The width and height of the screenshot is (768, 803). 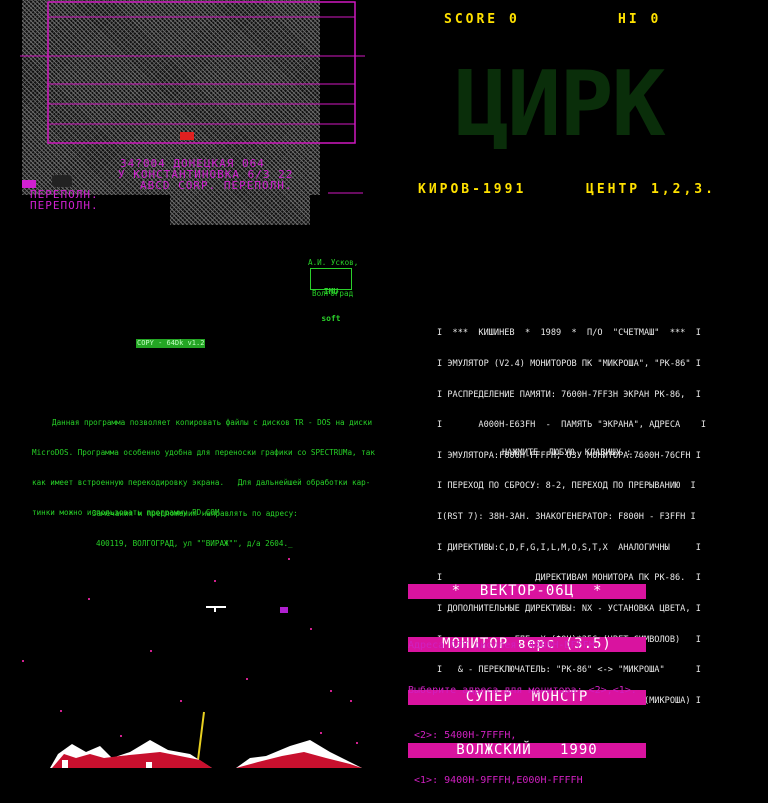 I want to click on vector-info-line: <2>: 5400H-7FFFH,, so click(x=522, y=735).